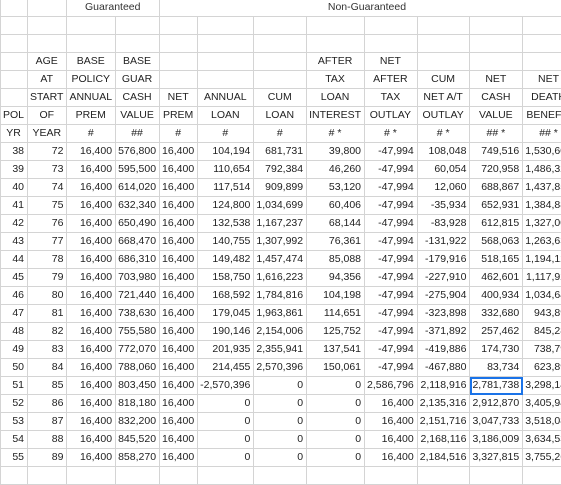  Describe the element at coordinates (443, 350) in the screenshot. I see `data-cell: -419,886` at that location.